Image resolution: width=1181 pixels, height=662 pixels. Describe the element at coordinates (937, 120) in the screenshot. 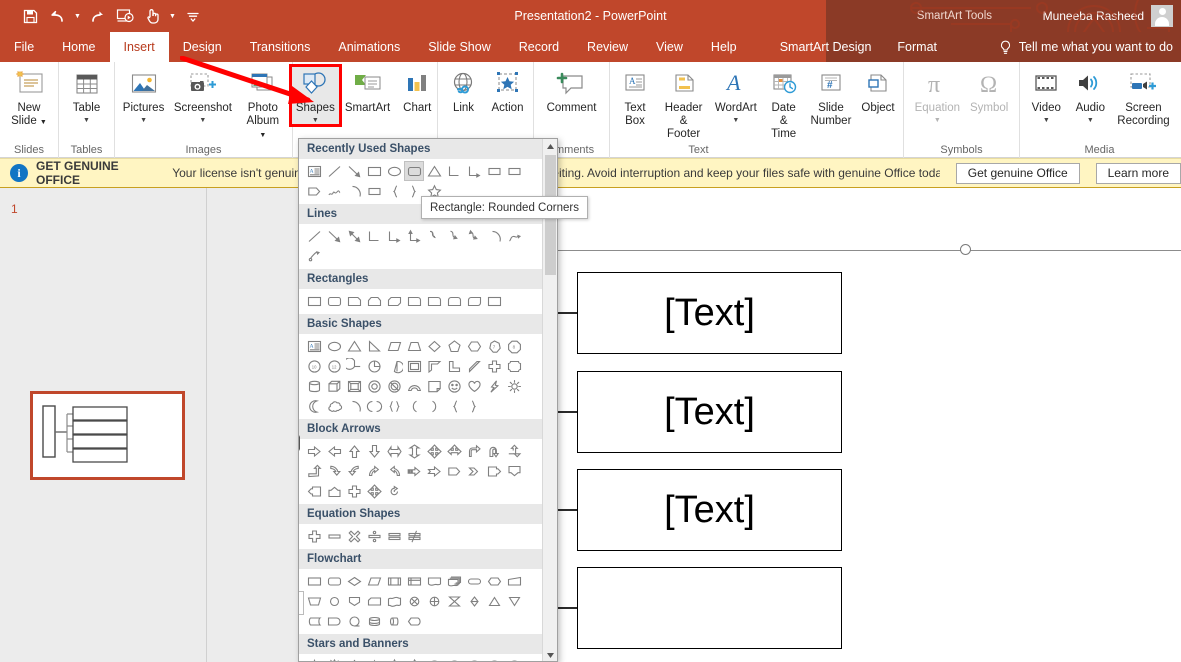

I see `equation-dropdown-icon: ▼` at that location.